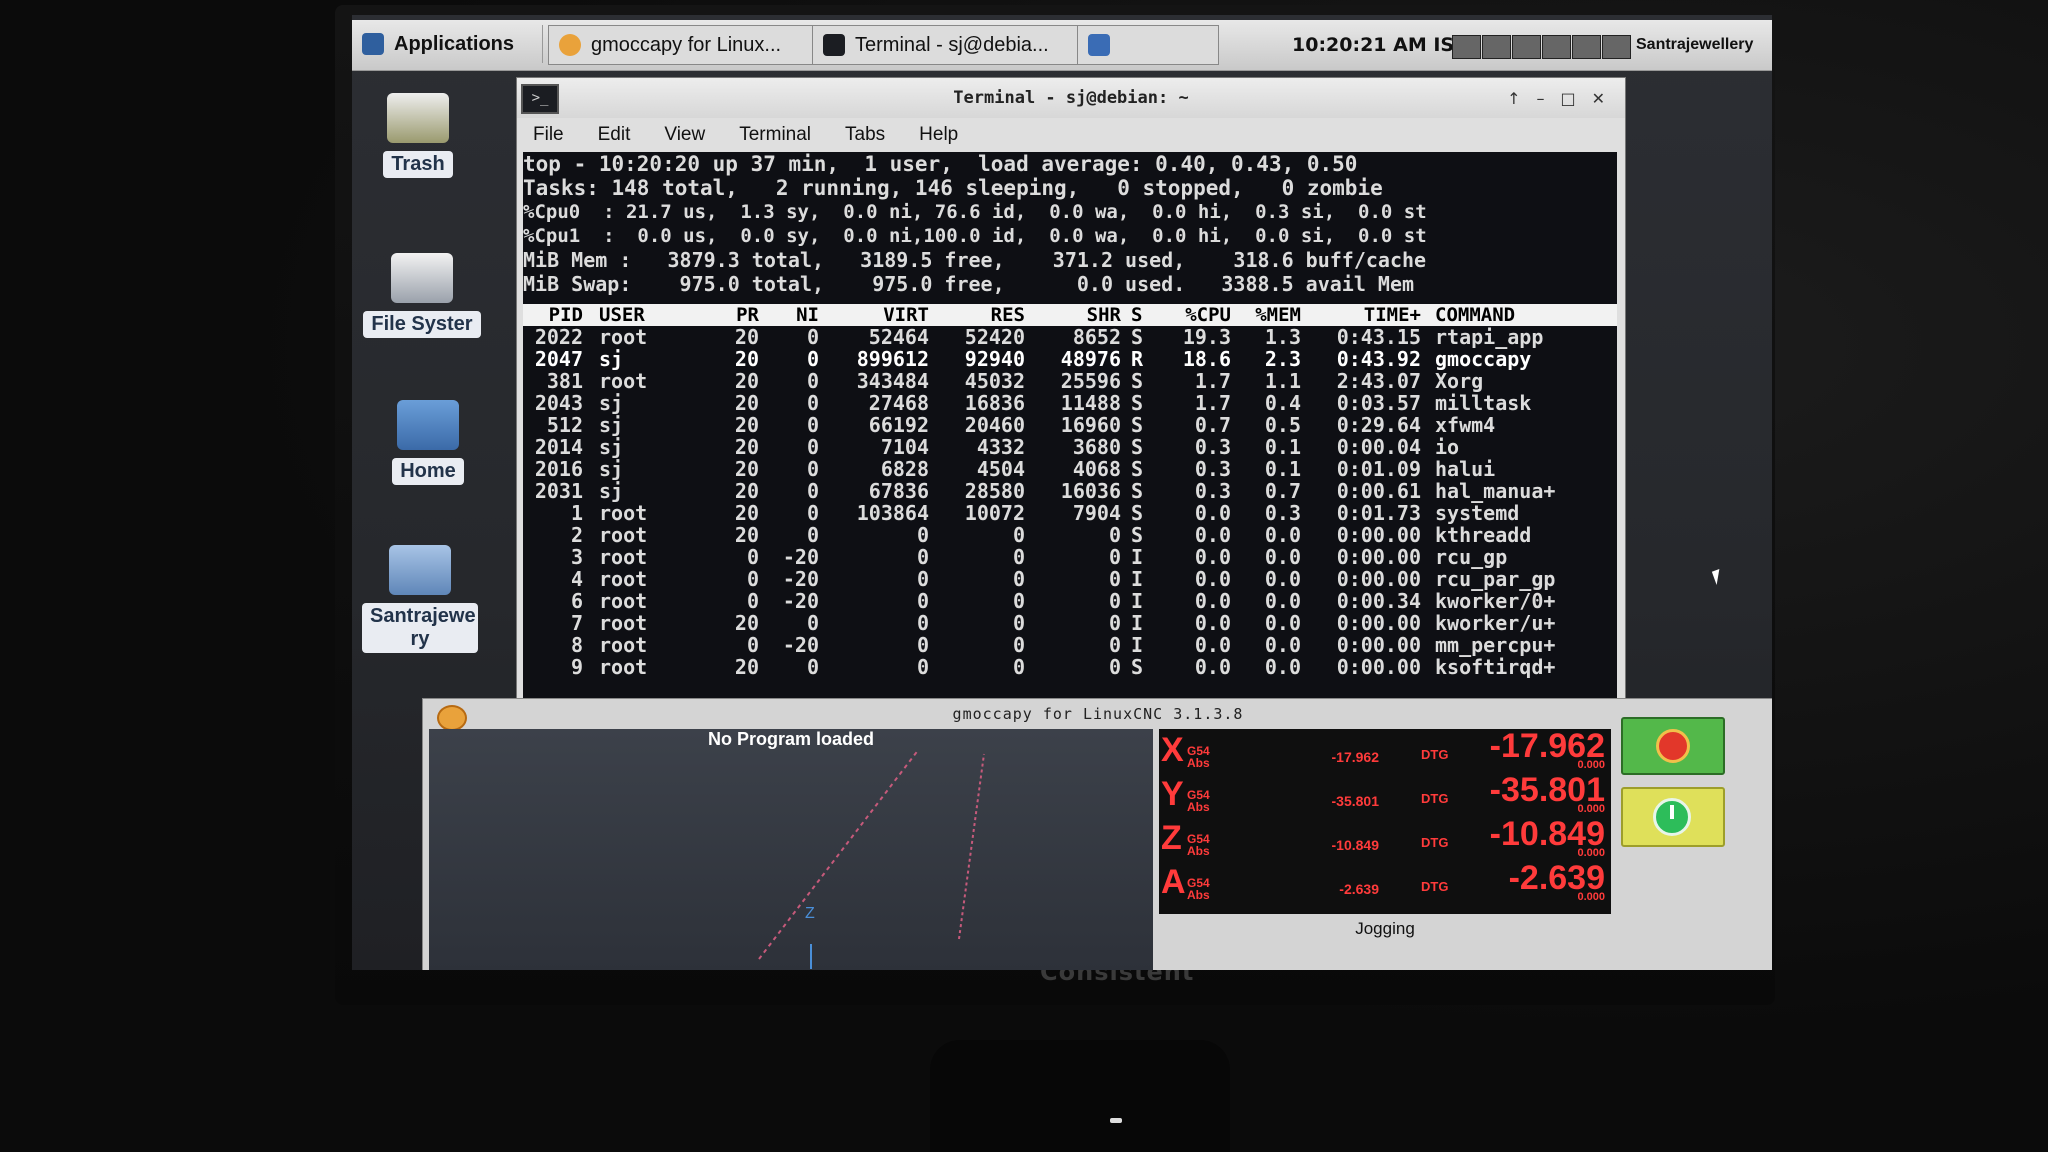 The width and height of the screenshot is (2048, 1152). Describe the element at coordinates (1355, 757) in the screenshot. I see `dro-abs-value: -17.962` at that location.